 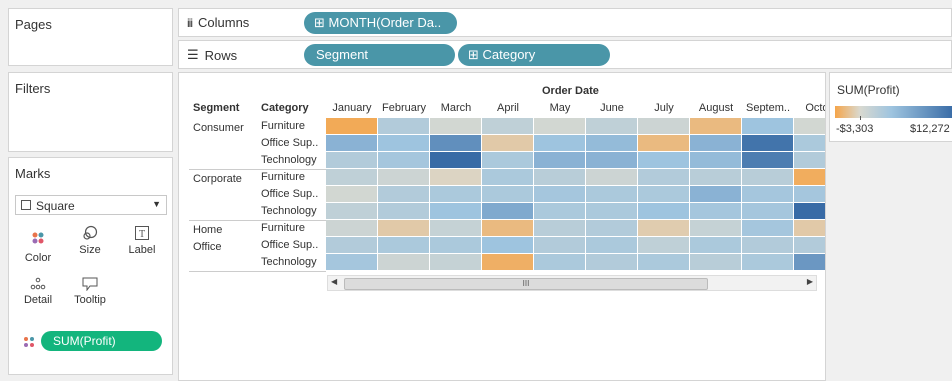 I want to click on rows-shelf: ☰ Rows Segment ⊞ Category, so click(x=565, y=54).